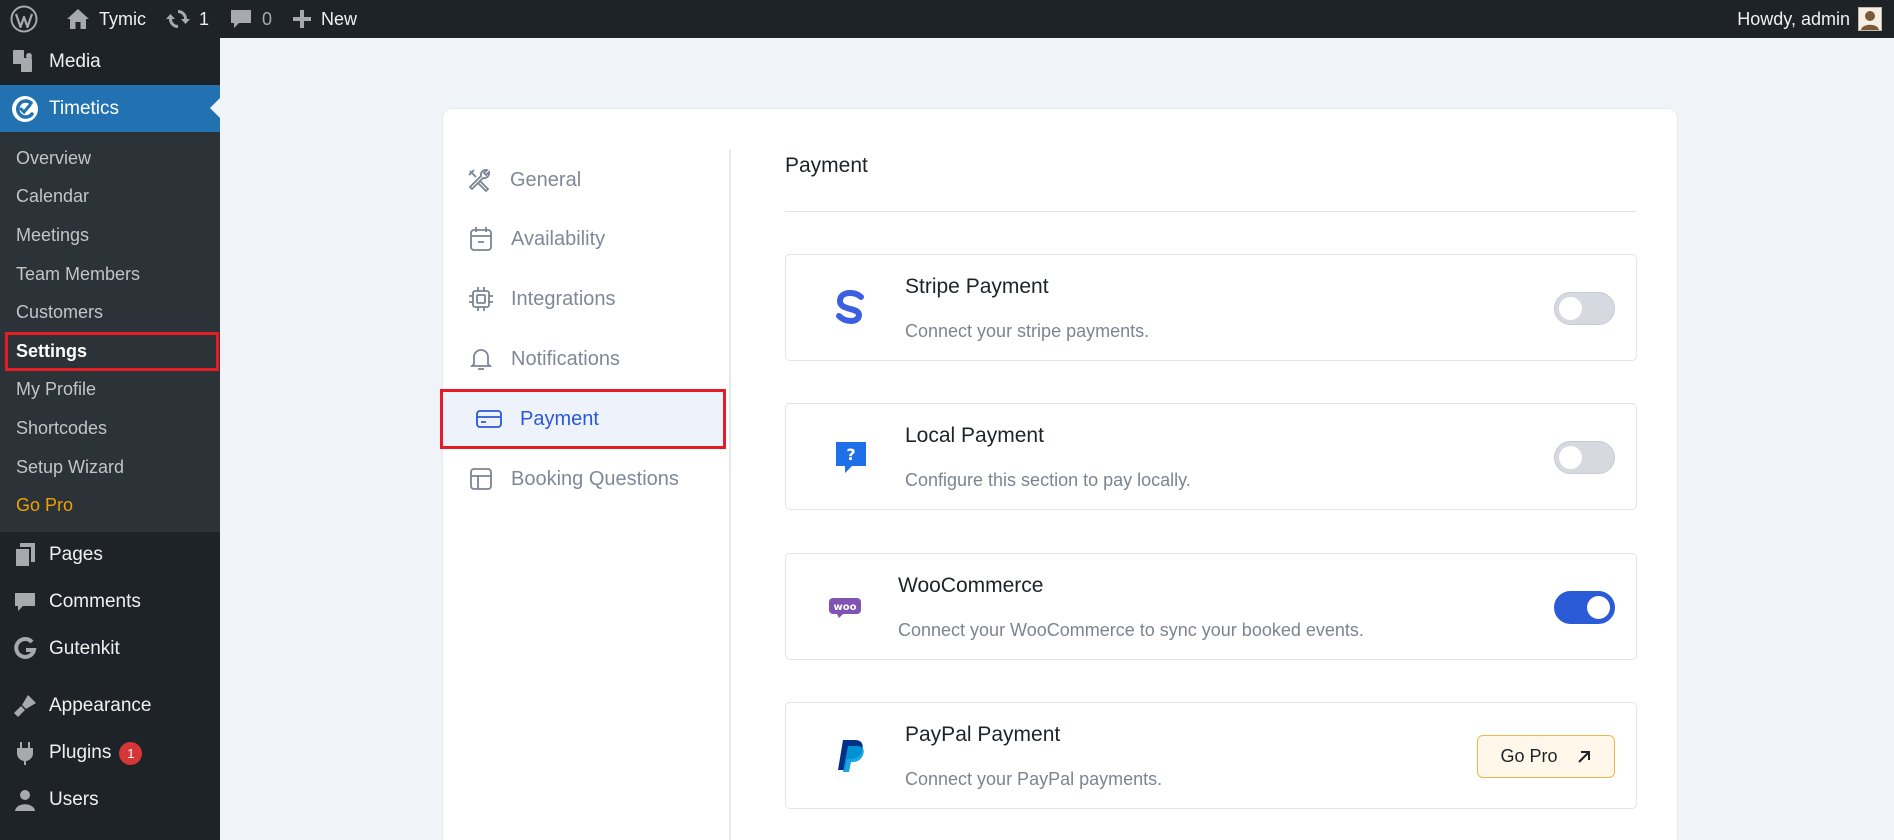 The image size is (1894, 840). Describe the element at coordinates (563, 298) in the screenshot. I see `tab-label: Integrations` at that location.